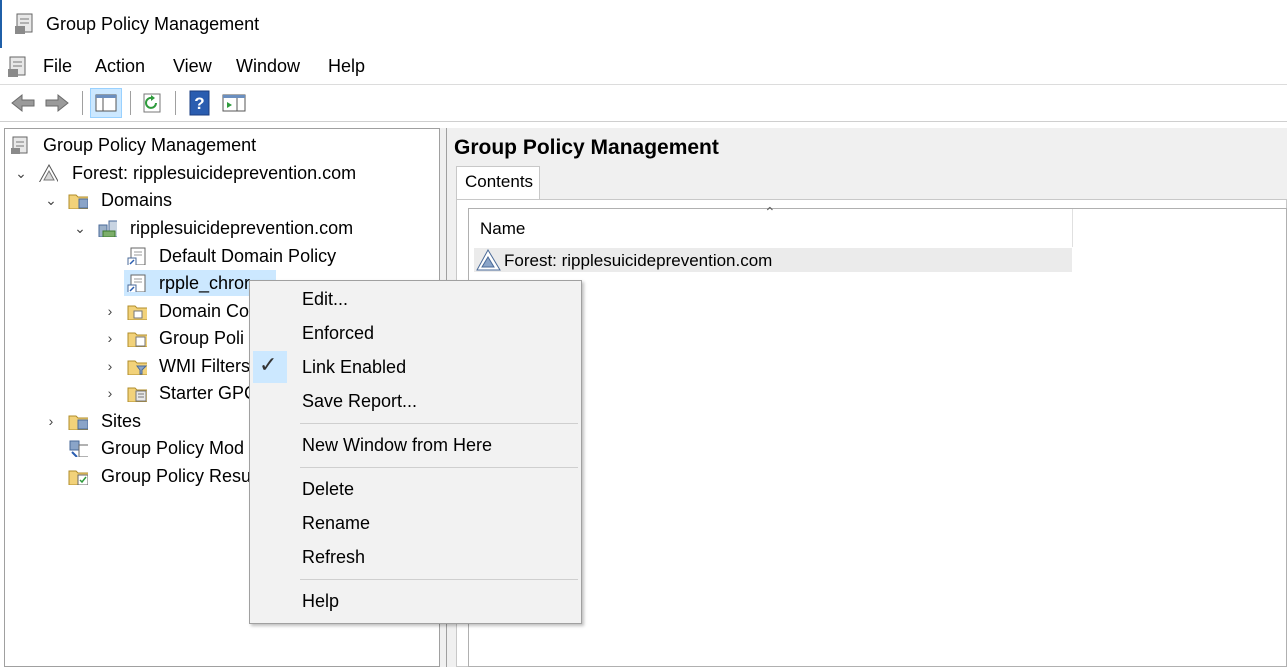 The image size is (1287, 667). I want to click on tree-item-wmi-filters: › WMI Filters, so click(178, 366).